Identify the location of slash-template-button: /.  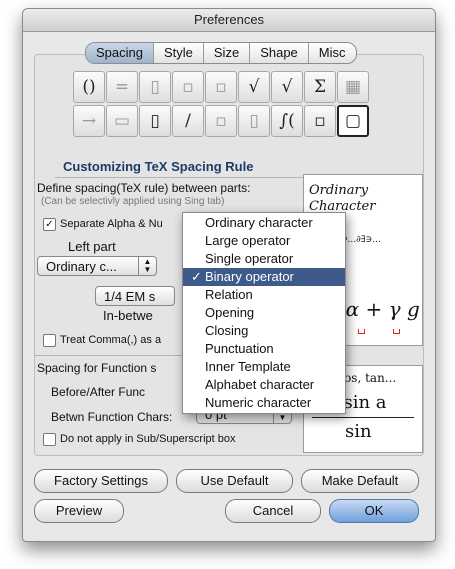
(188, 121).